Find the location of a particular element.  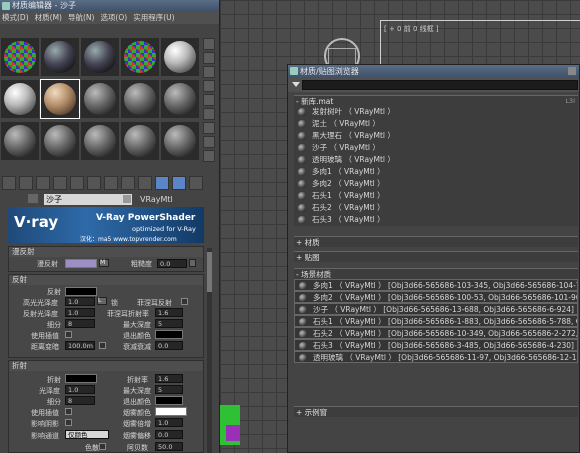

get-material-icon is located at coordinates (9, 183).